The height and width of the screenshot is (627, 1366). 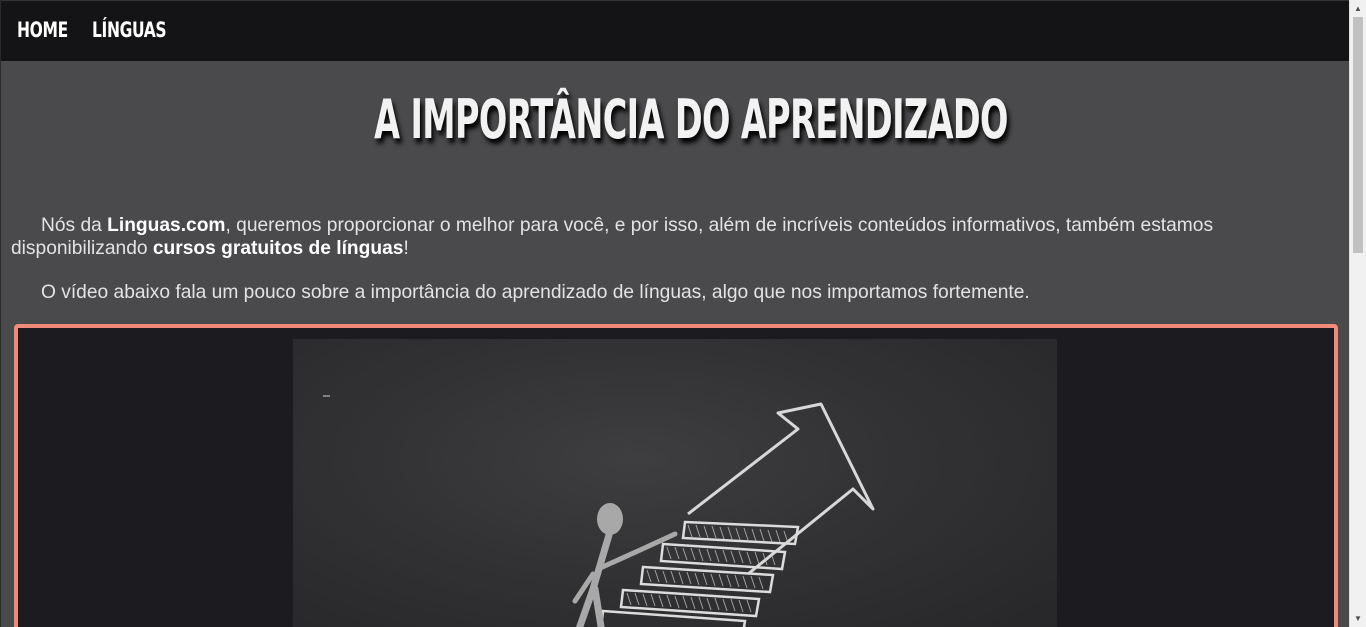 I want to click on brand-name: Linguas.com, so click(x=166, y=225).